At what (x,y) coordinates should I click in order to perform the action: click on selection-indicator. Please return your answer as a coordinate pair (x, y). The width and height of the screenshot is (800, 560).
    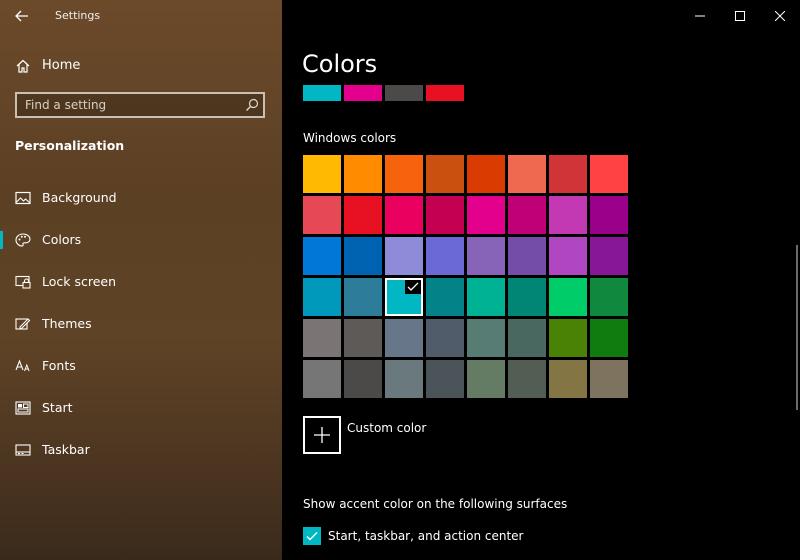
    Looking at the image, I should click on (1, 240).